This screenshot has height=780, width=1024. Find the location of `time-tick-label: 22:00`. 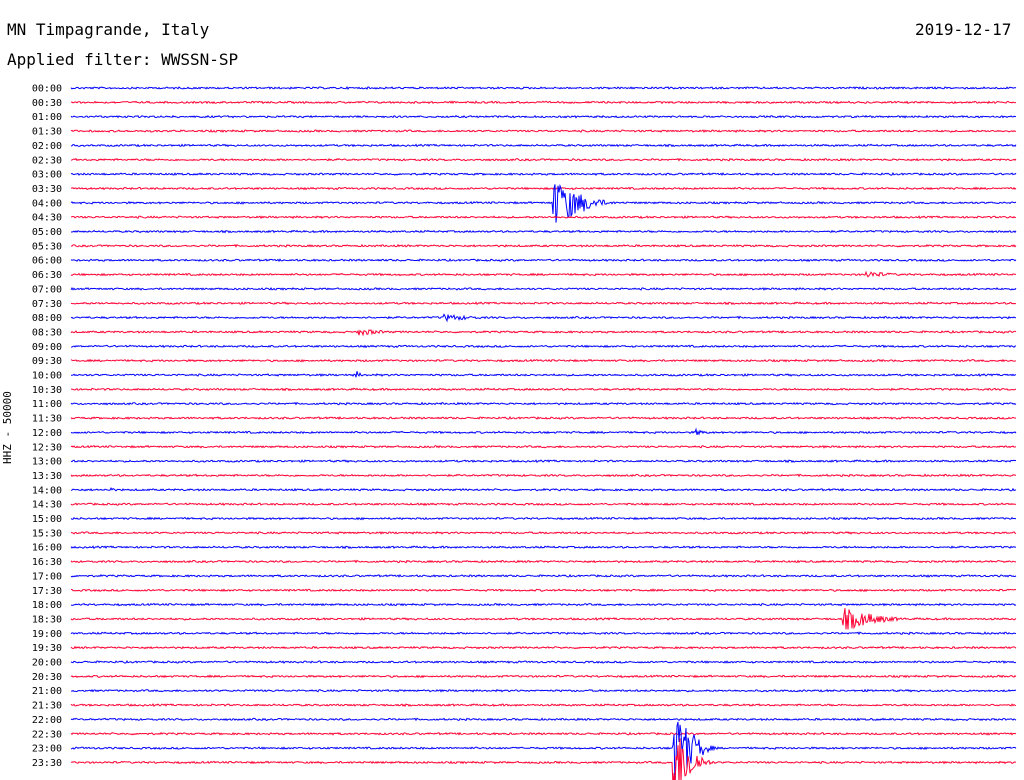

time-tick-label: 22:00 is located at coordinates (47, 720).